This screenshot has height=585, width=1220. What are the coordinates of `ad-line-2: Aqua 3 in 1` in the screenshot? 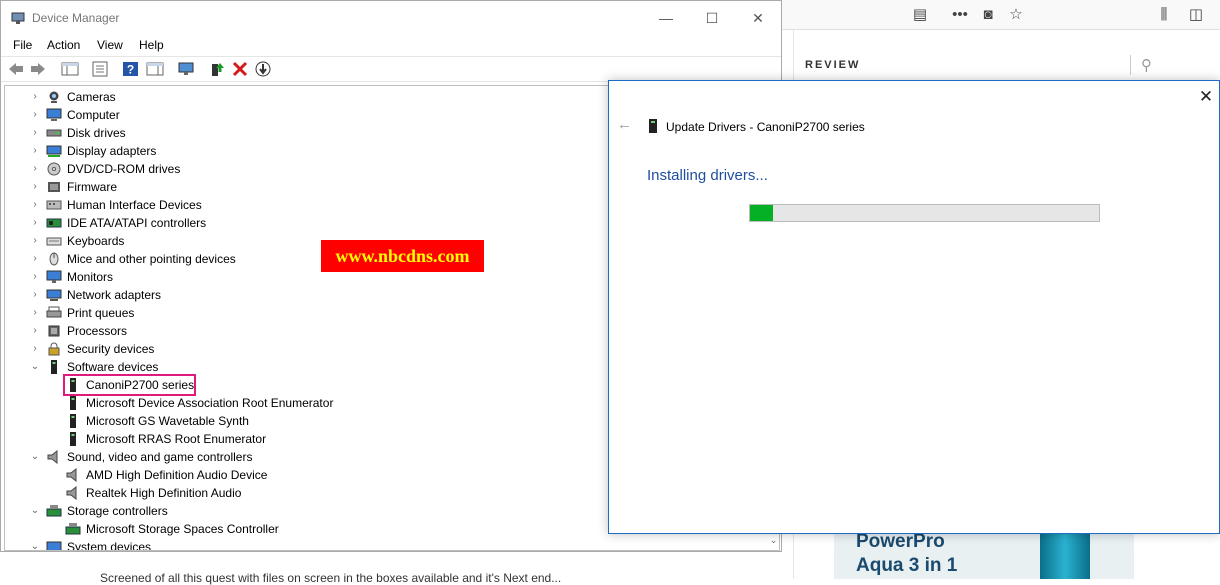 It's located at (907, 565).